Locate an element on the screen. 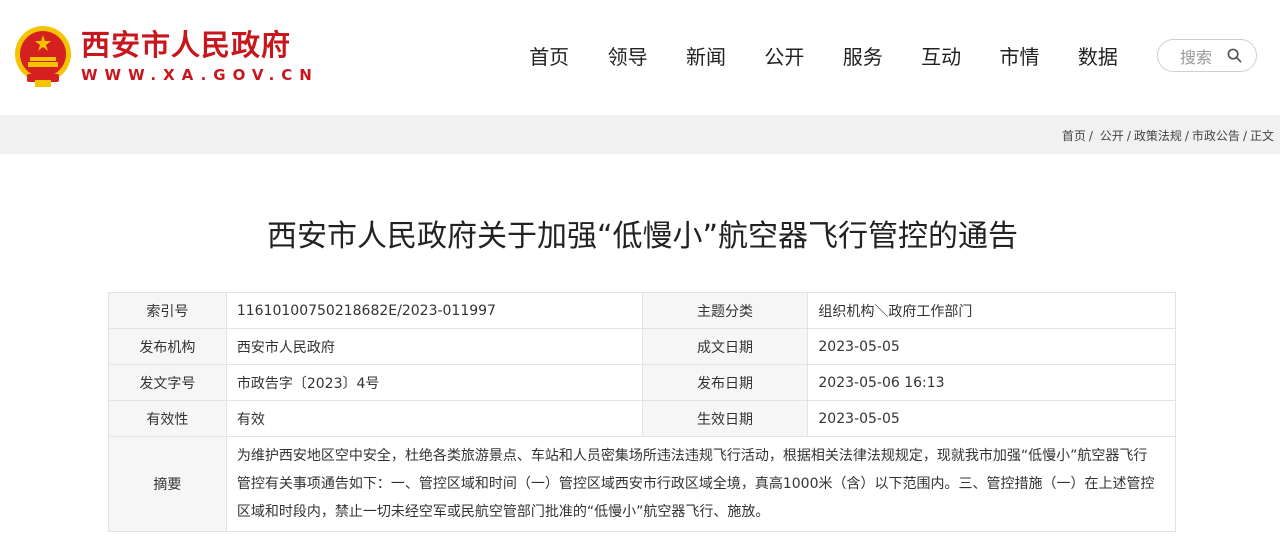 Image resolution: width=1280 pixels, height=538 pixels. topic-value: 组织机构＼政府工作部门 is located at coordinates (991, 310).